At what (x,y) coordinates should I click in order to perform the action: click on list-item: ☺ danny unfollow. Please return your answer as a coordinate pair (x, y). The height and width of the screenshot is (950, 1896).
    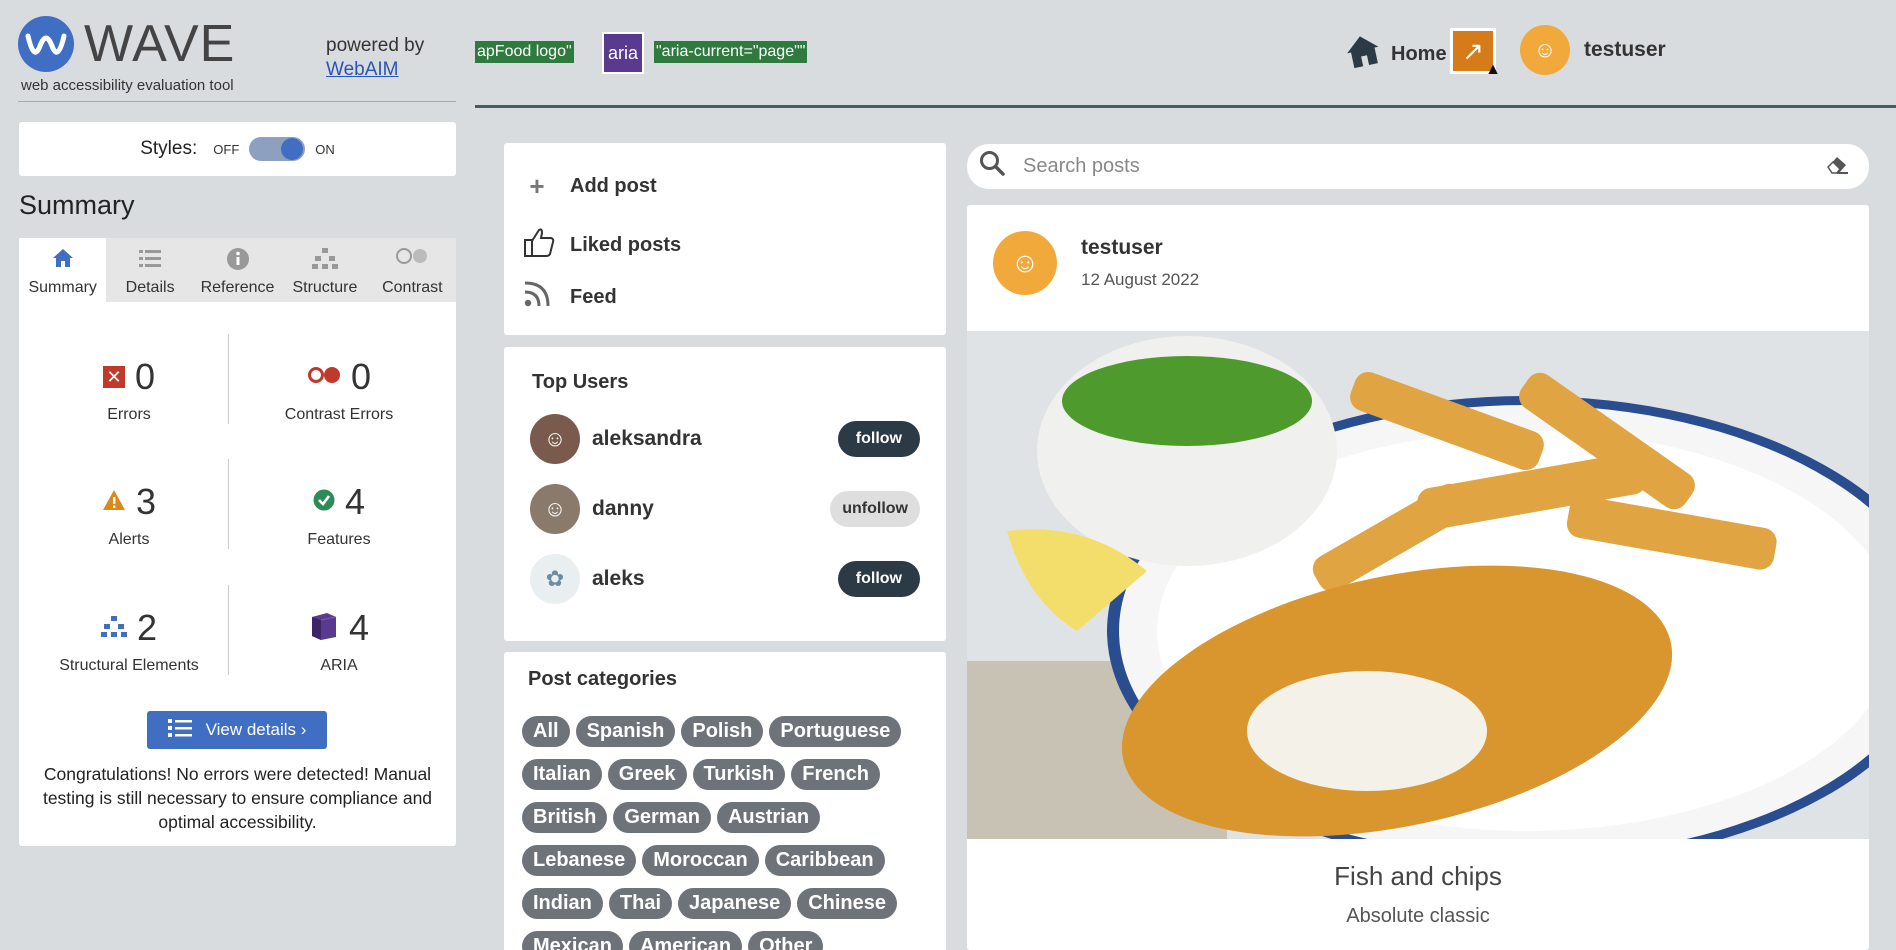
    Looking at the image, I should click on (725, 509).